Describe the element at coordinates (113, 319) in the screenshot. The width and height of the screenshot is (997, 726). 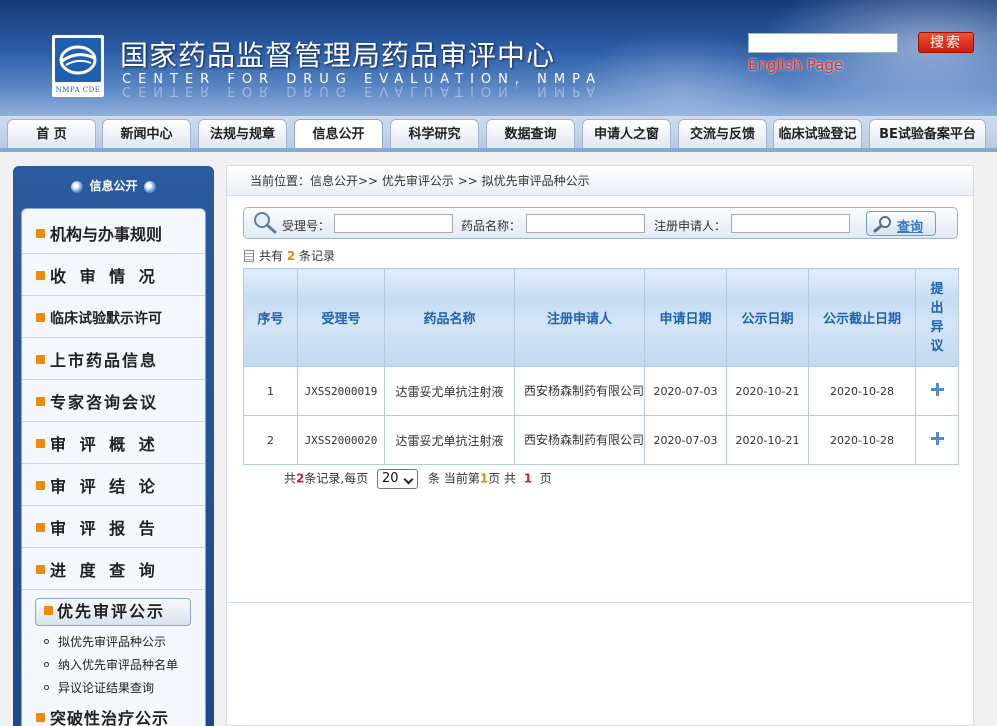
I see `sidebar-item-clinical-permit: 临床试验默示许可` at that location.